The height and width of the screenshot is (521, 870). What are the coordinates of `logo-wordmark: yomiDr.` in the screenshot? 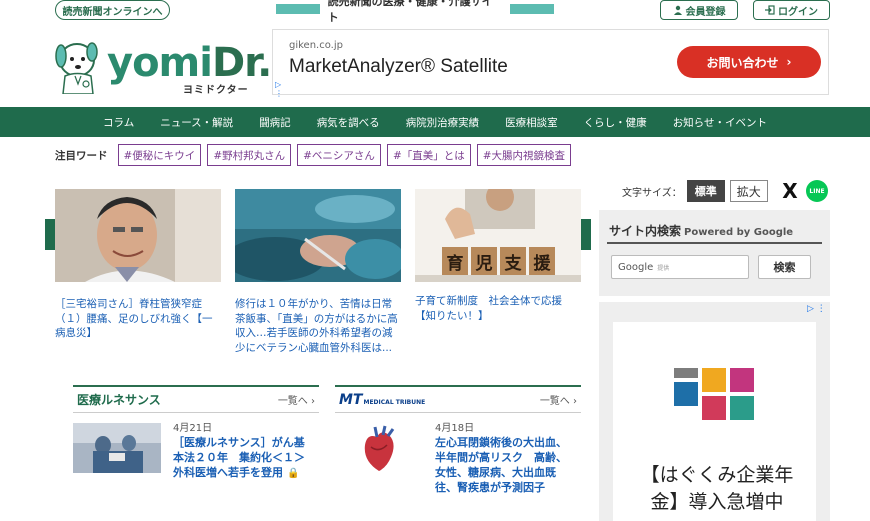 It's located at (189, 63).